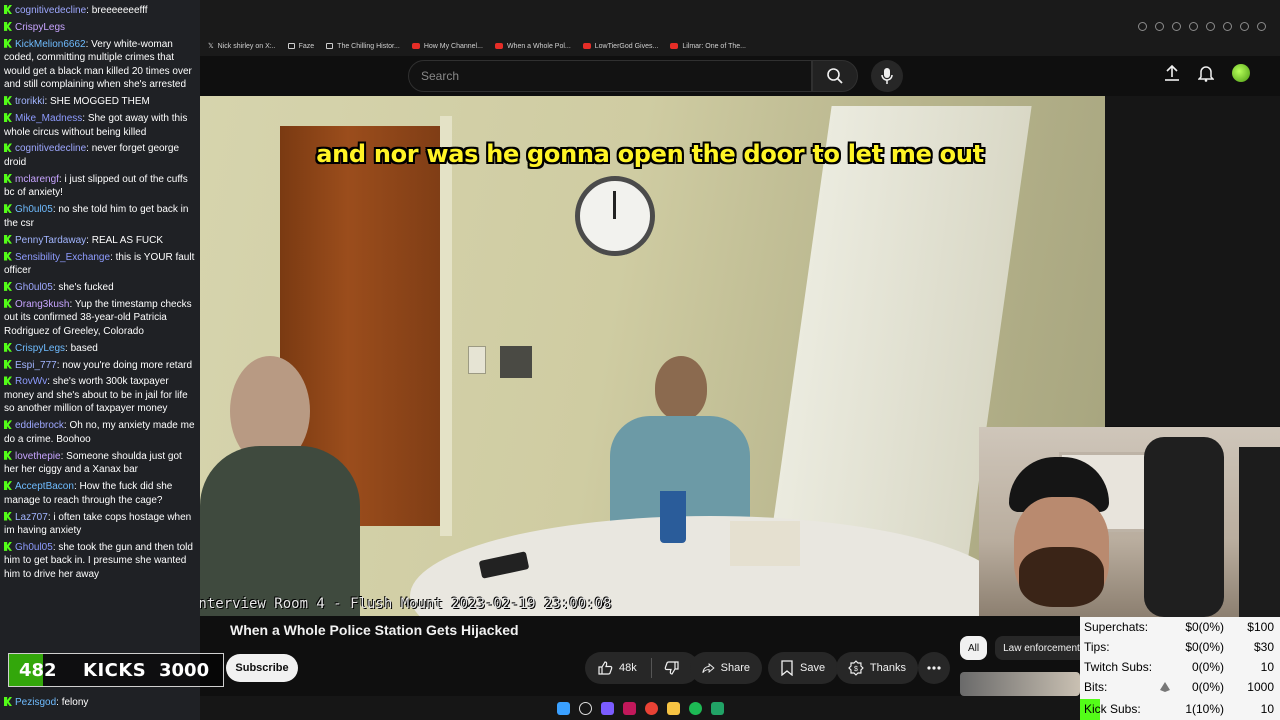 The image size is (1280, 720). Describe the element at coordinates (629, 708) in the screenshot. I see `app-icon` at that location.